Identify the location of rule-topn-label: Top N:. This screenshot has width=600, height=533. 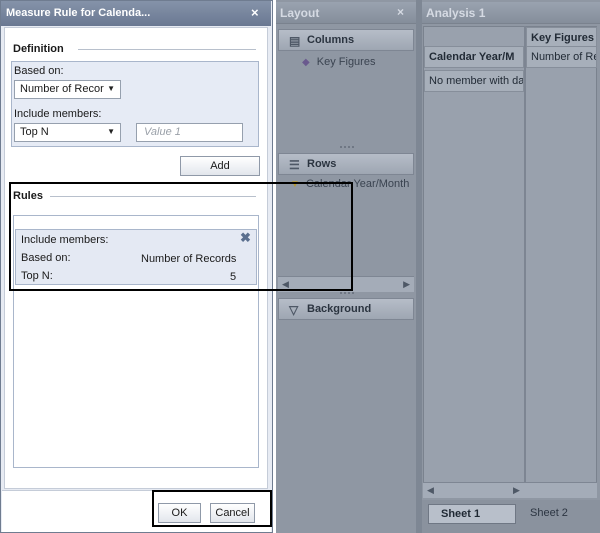
(37, 276).